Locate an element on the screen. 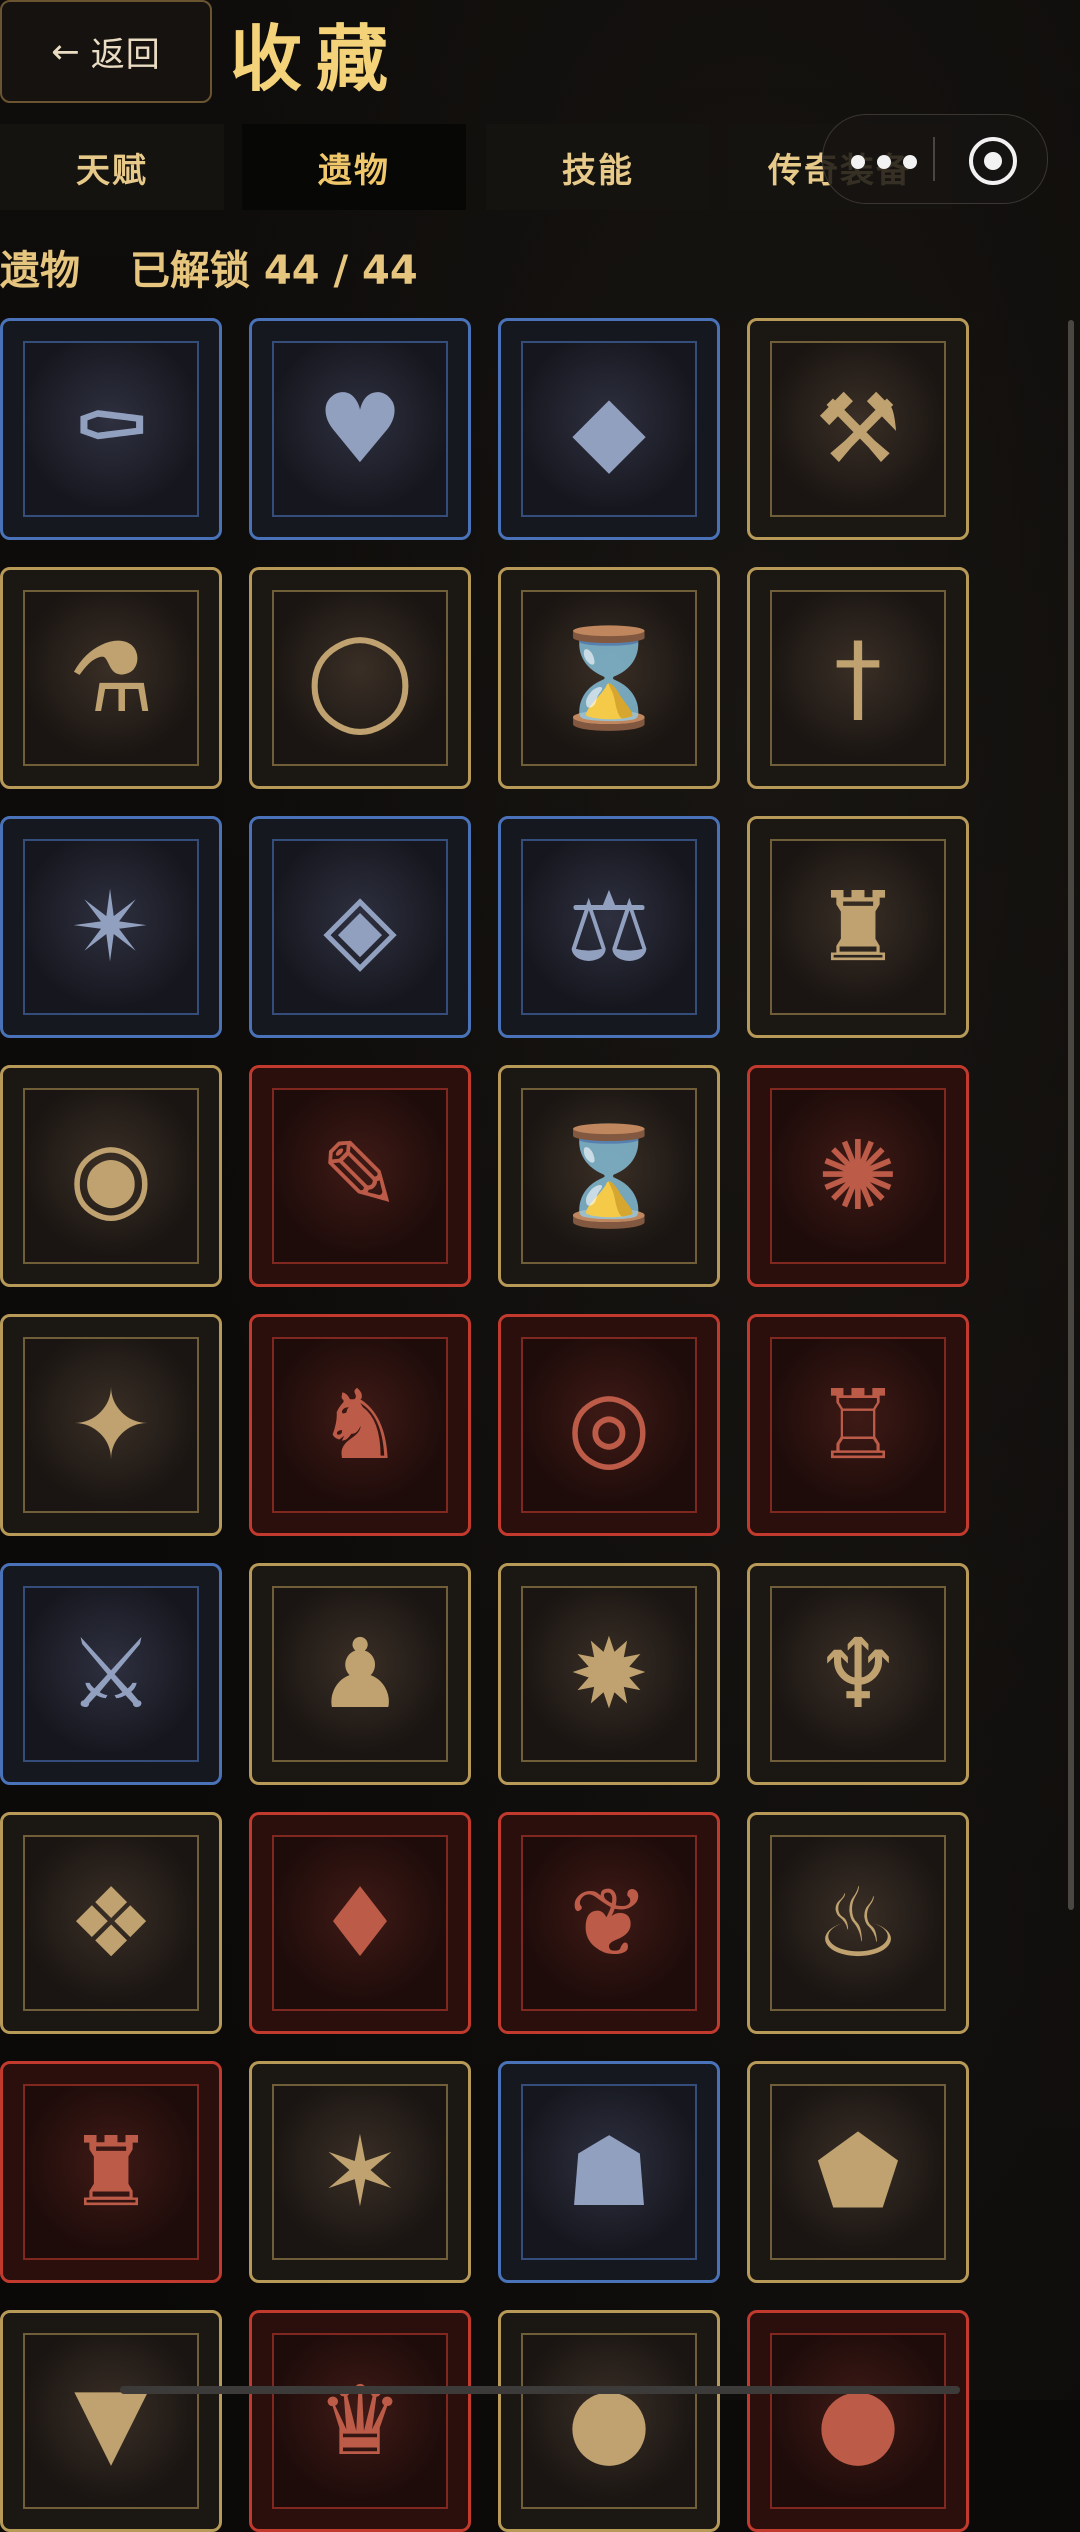  relic-frame: ◉ is located at coordinates (111, 1176).